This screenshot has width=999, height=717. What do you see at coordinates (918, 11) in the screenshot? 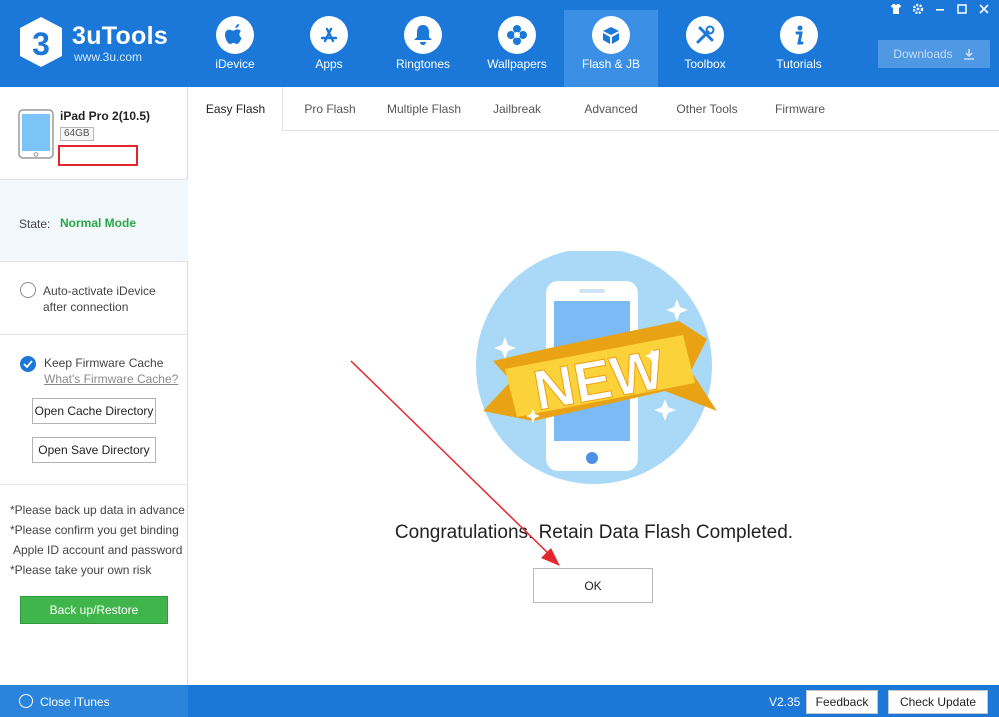
I see `settings-icon` at bounding box center [918, 11].